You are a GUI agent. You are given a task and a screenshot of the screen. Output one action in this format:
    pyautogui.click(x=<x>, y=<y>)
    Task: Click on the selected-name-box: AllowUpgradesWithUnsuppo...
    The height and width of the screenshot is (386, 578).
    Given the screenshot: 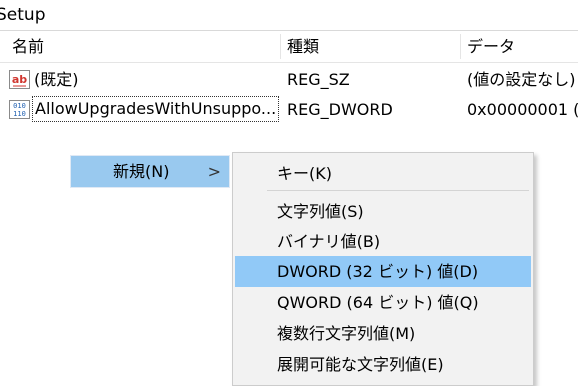 What is the action you would take?
    pyautogui.click(x=156, y=109)
    